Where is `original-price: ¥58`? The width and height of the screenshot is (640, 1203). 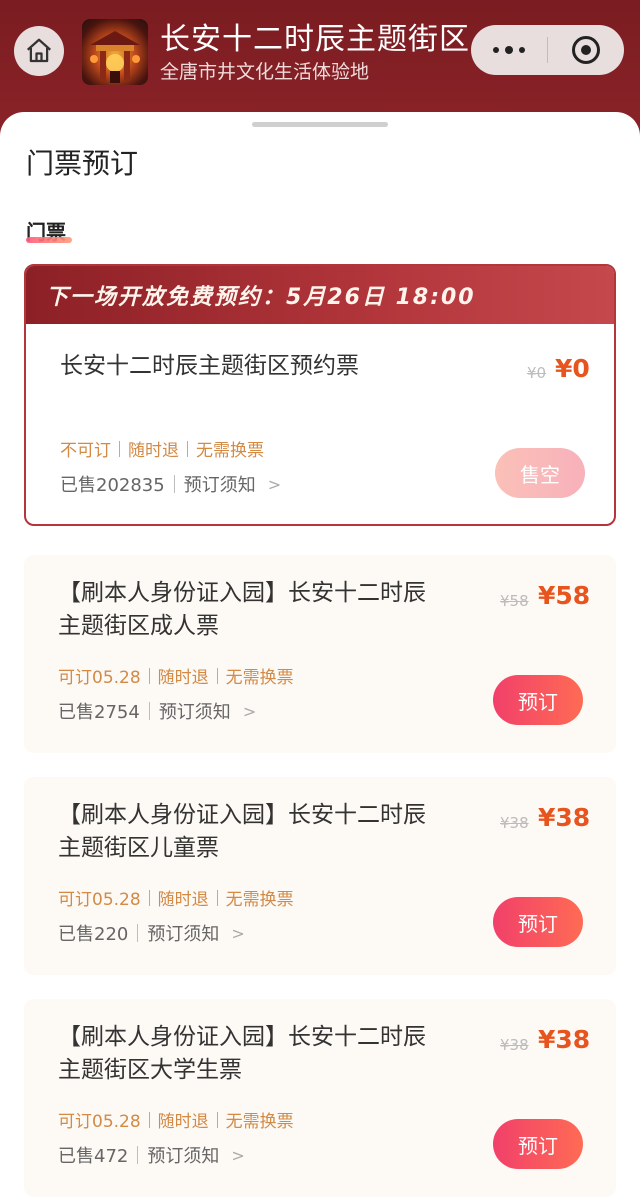 original-price: ¥58 is located at coordinates (514, 601).